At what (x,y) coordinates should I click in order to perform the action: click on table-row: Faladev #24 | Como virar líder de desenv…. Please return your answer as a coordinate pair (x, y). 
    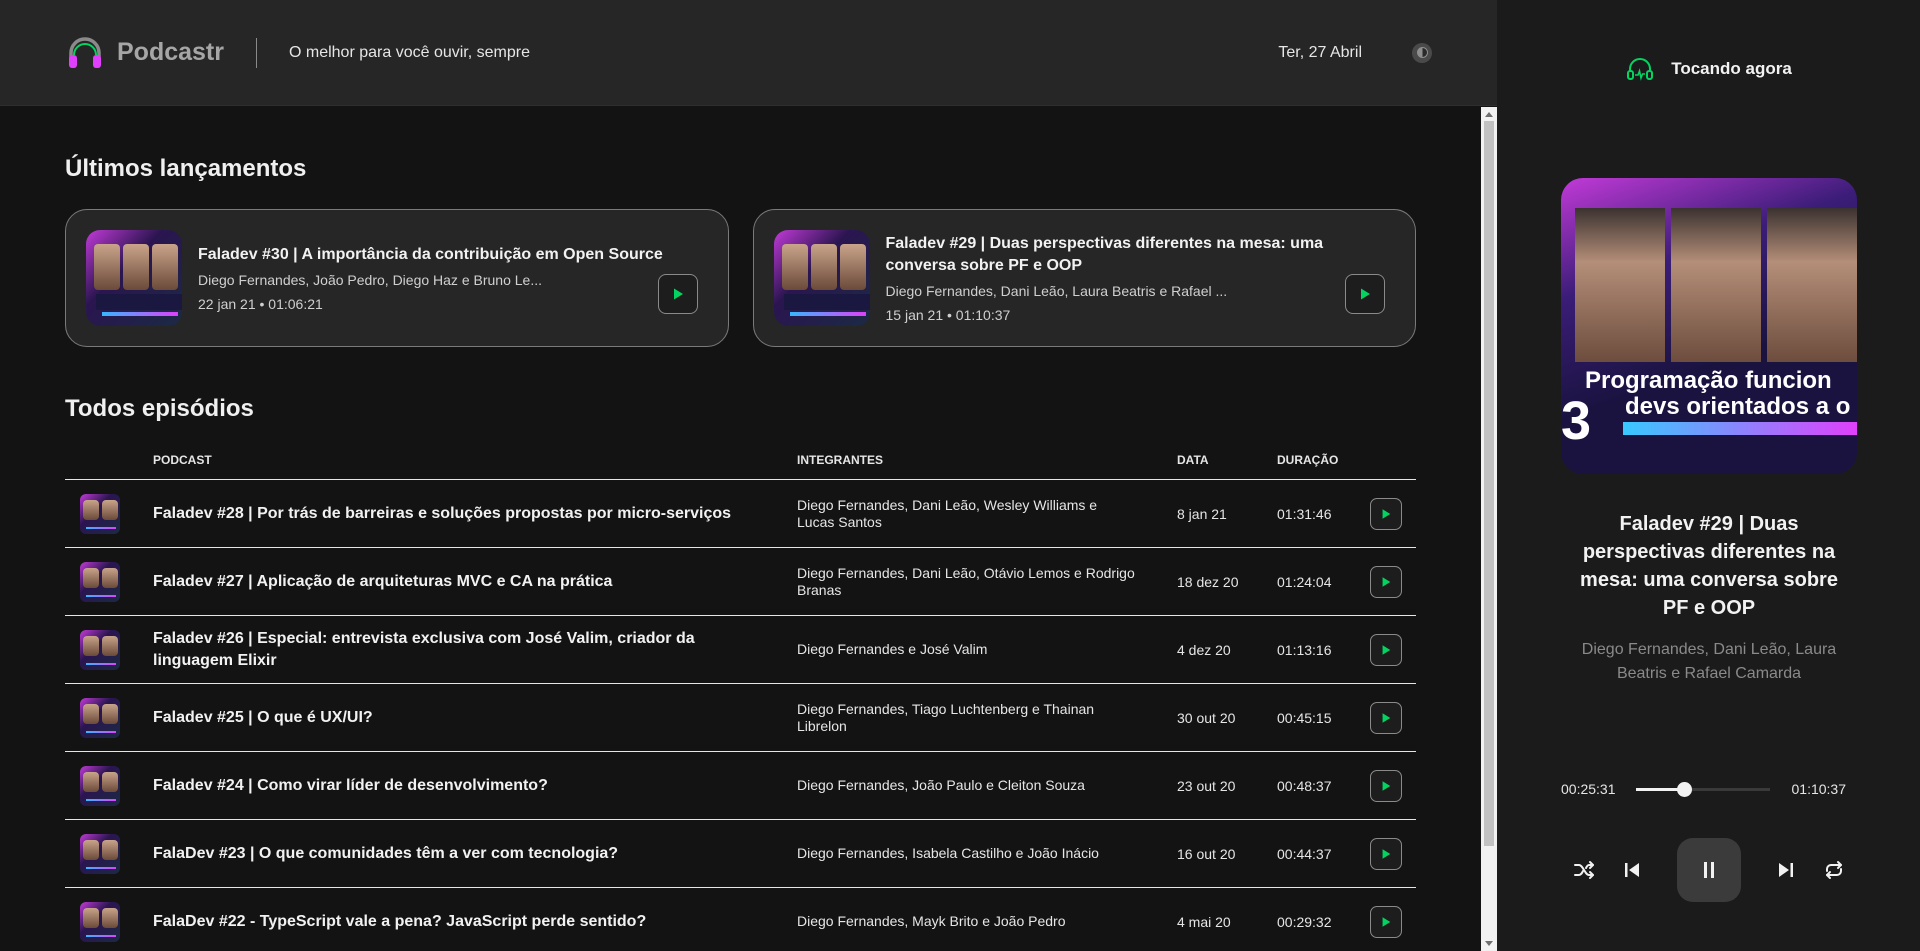
    Looking at the image, I should click on (740, 785).